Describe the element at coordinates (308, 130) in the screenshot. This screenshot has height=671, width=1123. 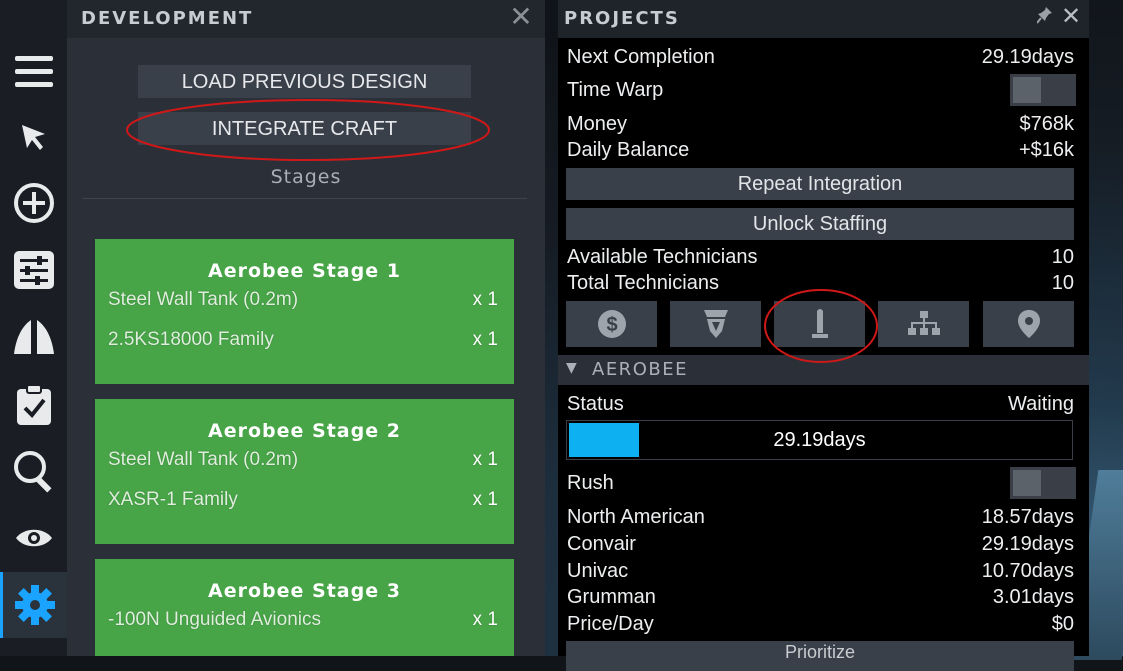
I see `annotation-ellipse-integrate` at that location.